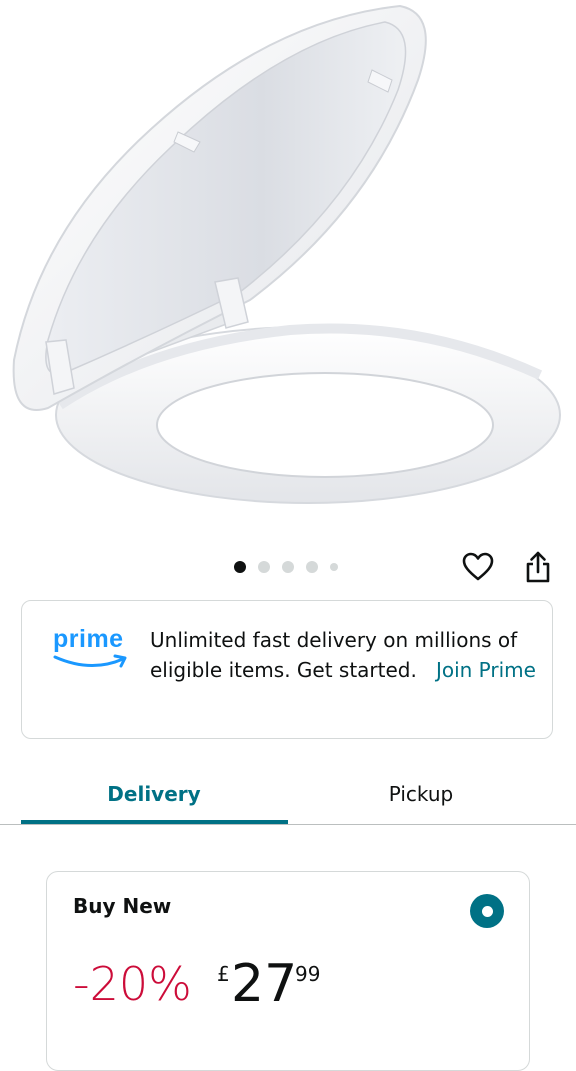  What do you see at coordinates (264, 984) in the screenshot?
I see `price-whole: 27` at bounding box center [264, 984].